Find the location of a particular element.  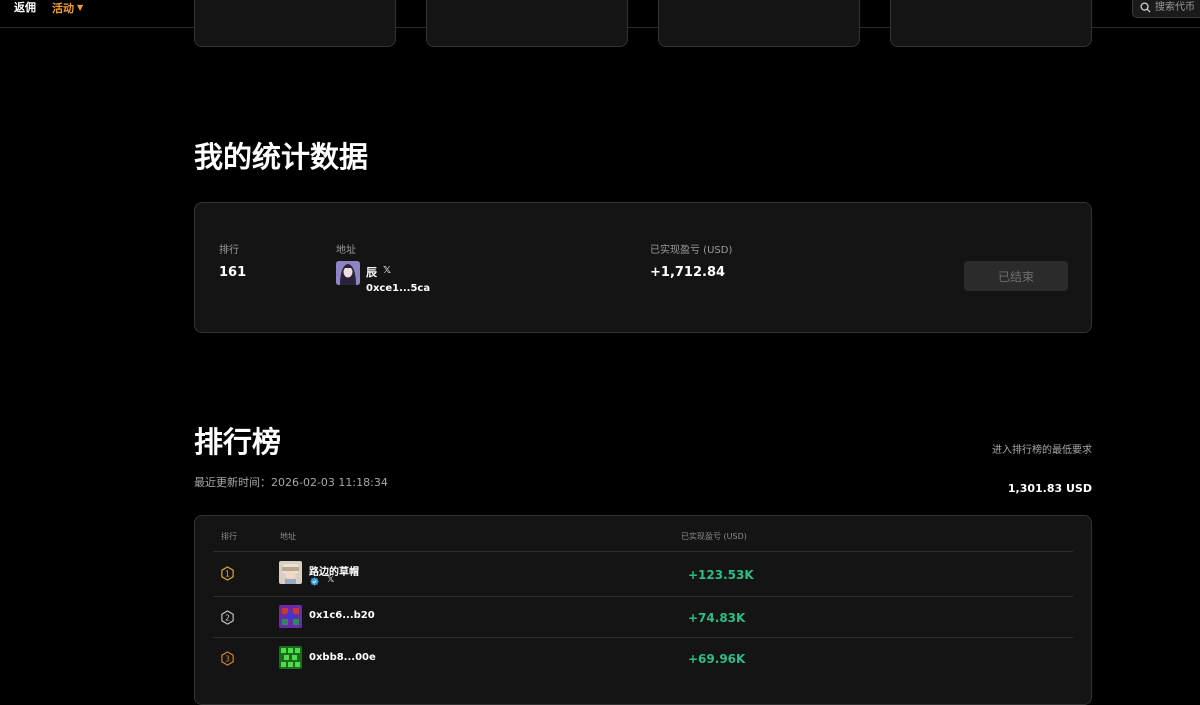

search-input: 搜索代币 is located at coordinates (1166, 9).